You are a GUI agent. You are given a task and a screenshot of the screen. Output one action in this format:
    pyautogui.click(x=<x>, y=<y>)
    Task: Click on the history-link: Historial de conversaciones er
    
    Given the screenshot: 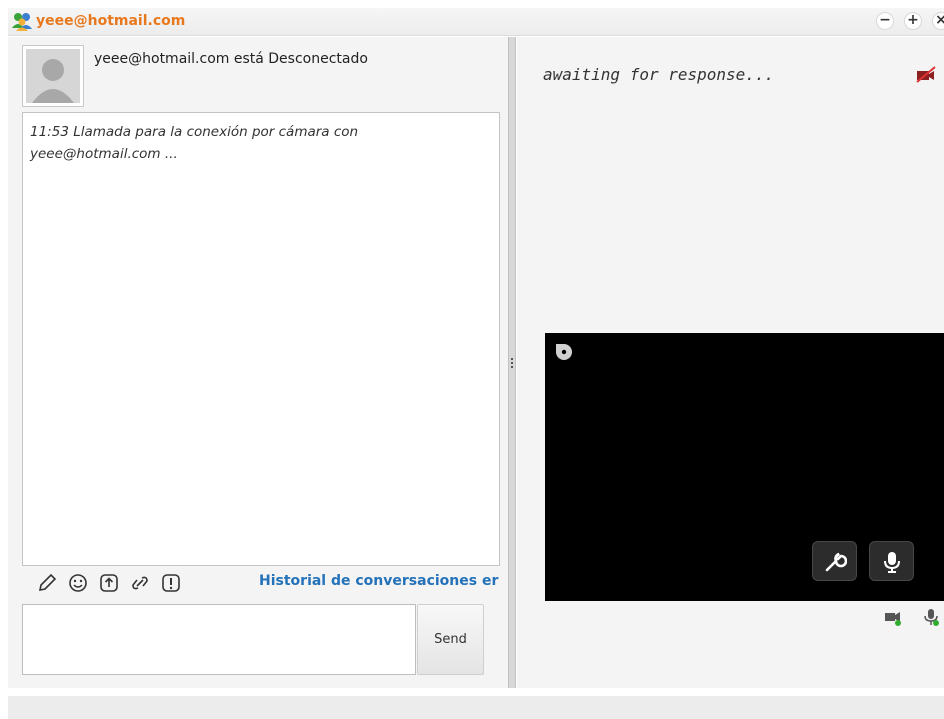 What is the action you would take?
    pyautogui.click(x=378, y=581)
    